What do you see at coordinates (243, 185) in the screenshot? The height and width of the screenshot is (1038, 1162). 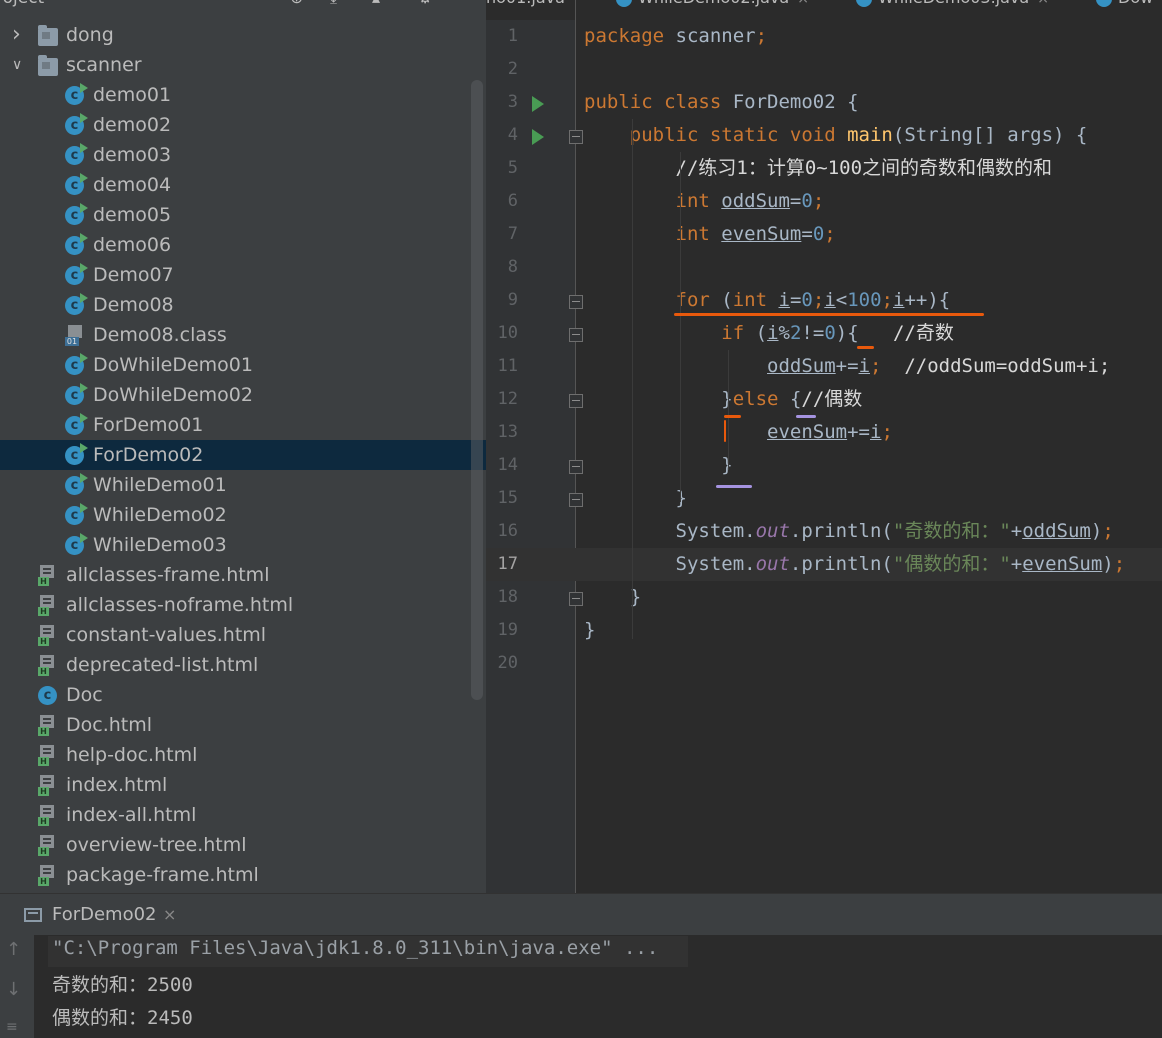 I see `tree-item: c demo04` at bounding box center [243, 185].